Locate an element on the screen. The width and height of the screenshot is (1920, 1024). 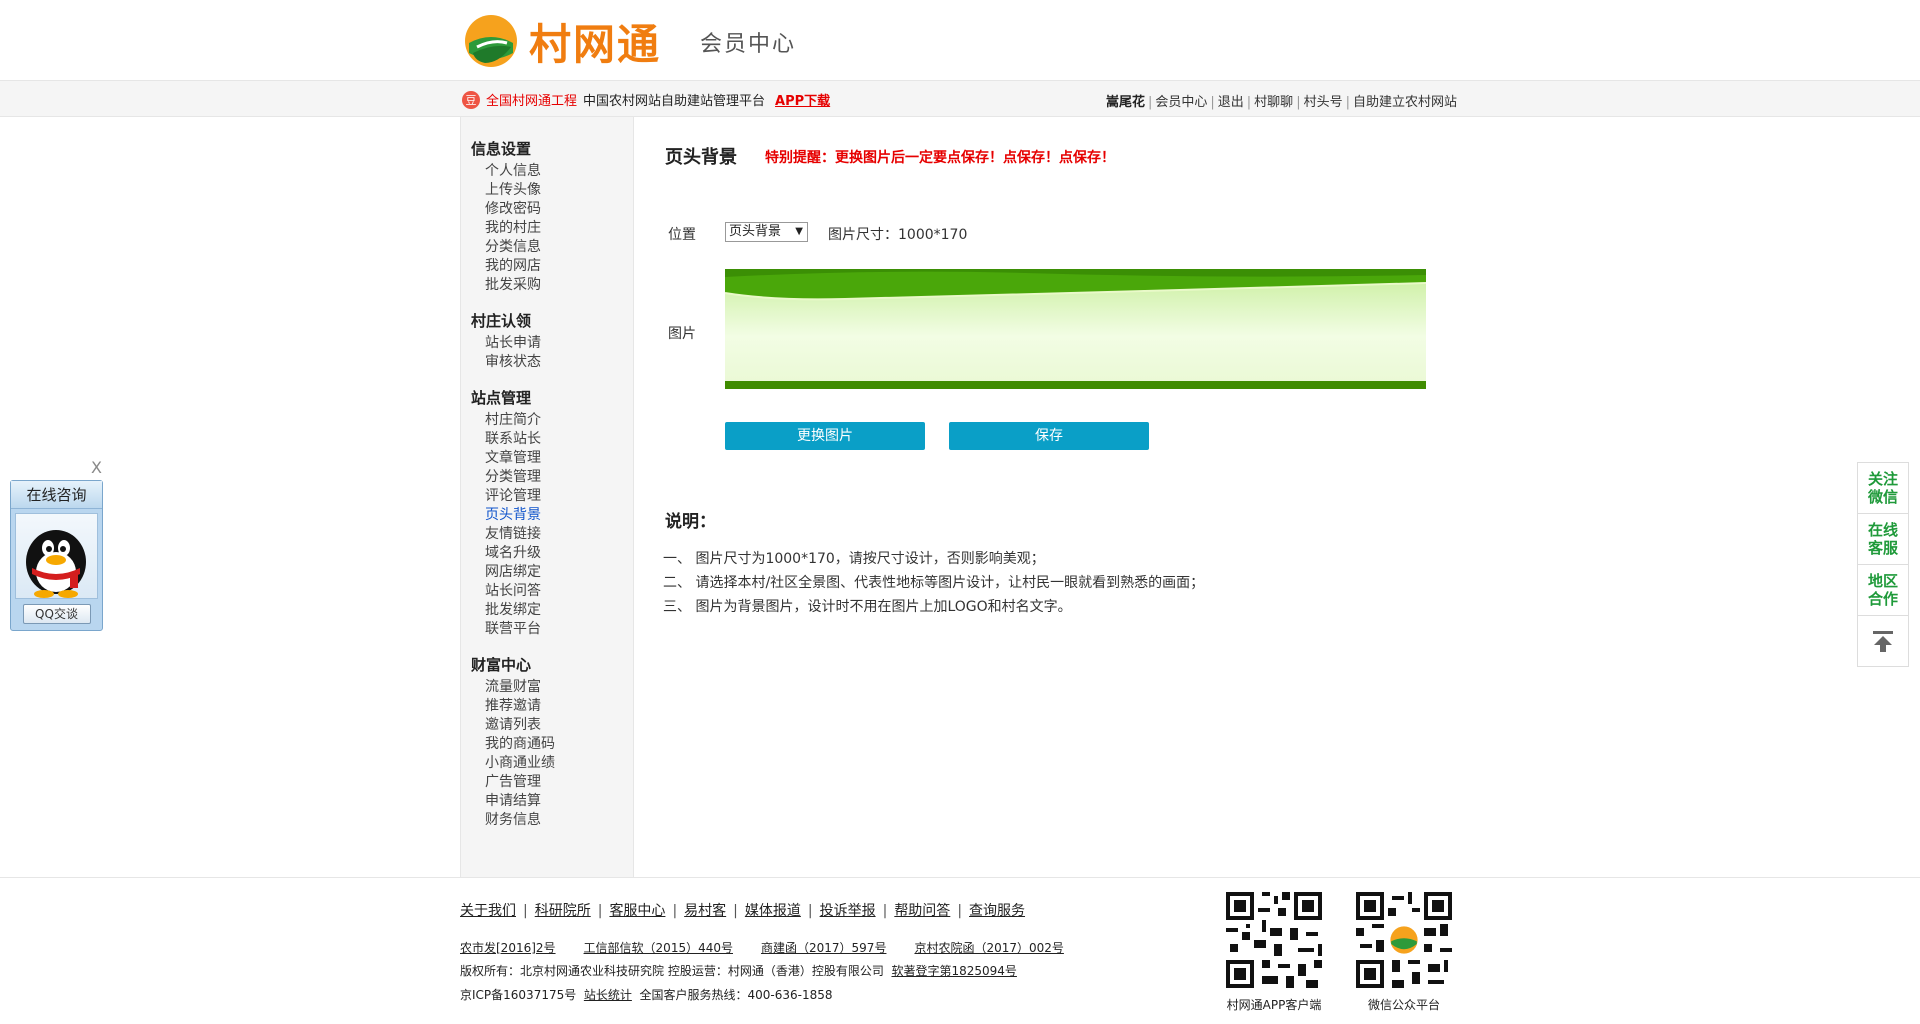
sidebar-item-my-village: 我的村庄 is located at coordinates (552, 228).